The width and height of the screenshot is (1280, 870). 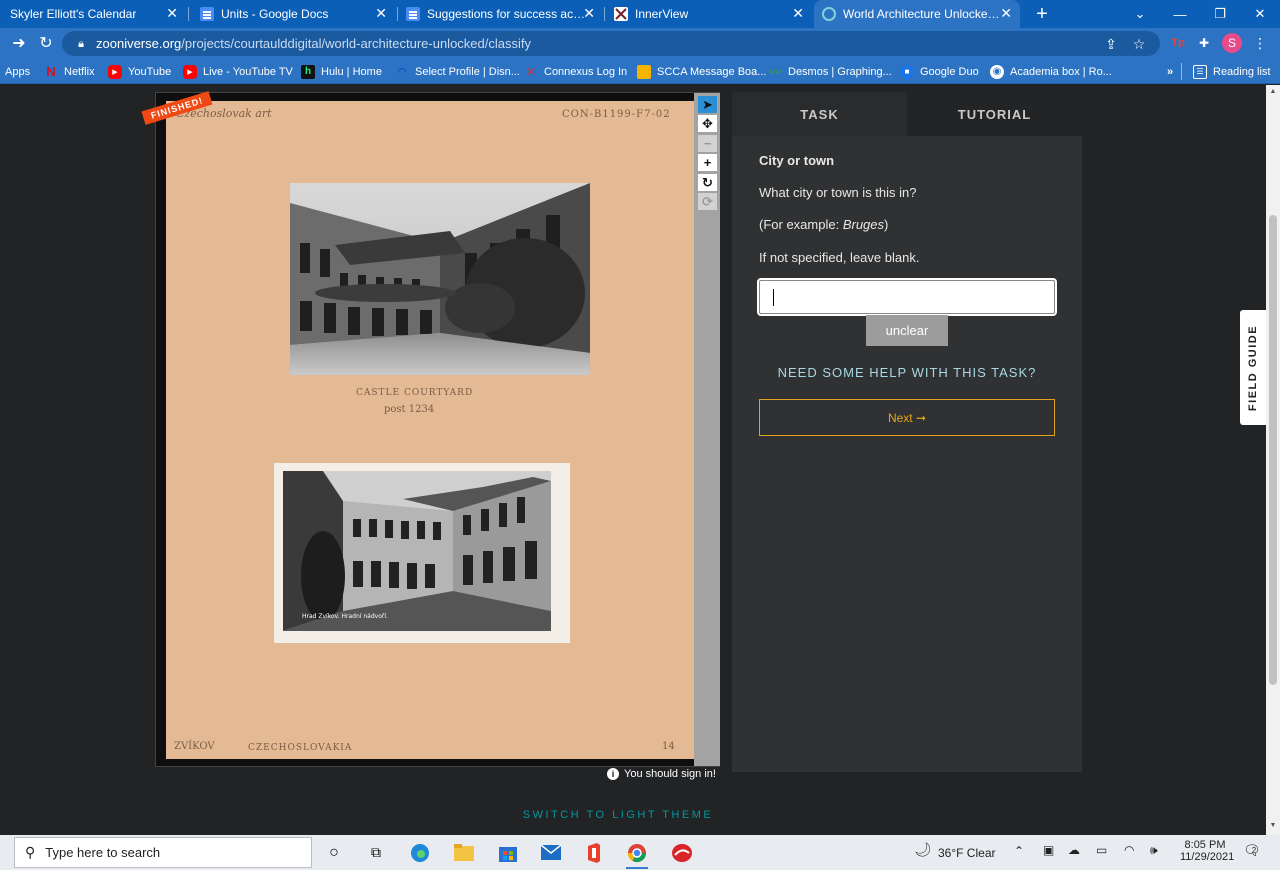 I want to click on scroll-up-icon: ▲, so click(x=1273, y=91).